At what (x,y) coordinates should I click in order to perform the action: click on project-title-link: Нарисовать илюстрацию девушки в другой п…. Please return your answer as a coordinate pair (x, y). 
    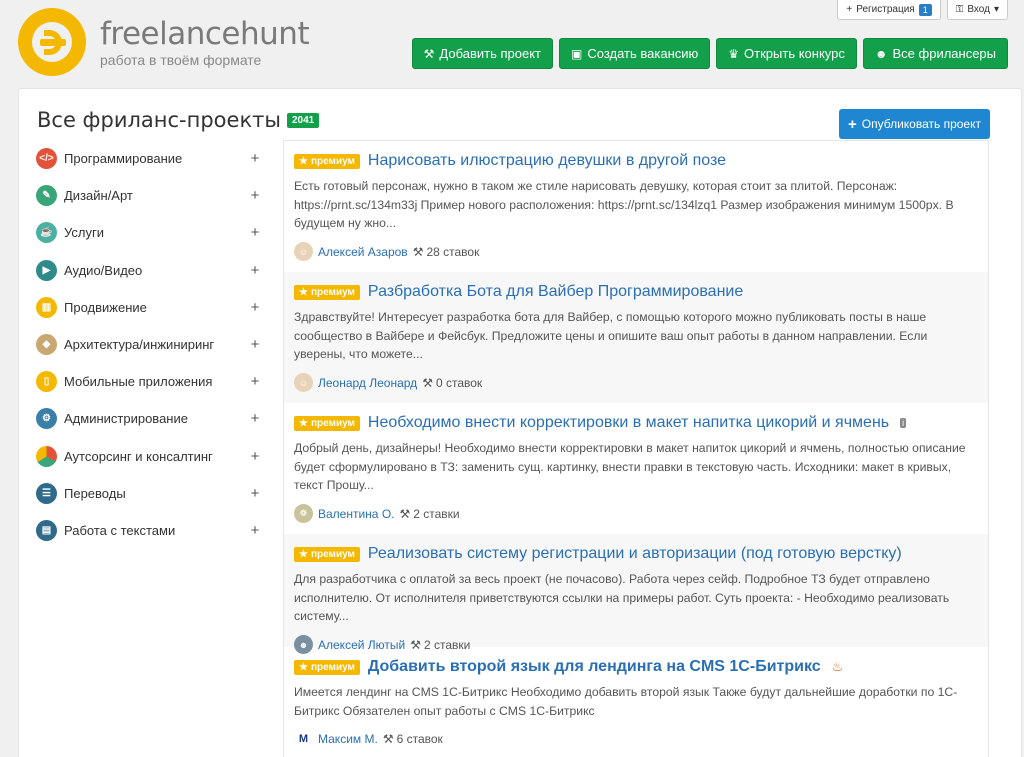
    Looking at the image, I should click on (547, 161).